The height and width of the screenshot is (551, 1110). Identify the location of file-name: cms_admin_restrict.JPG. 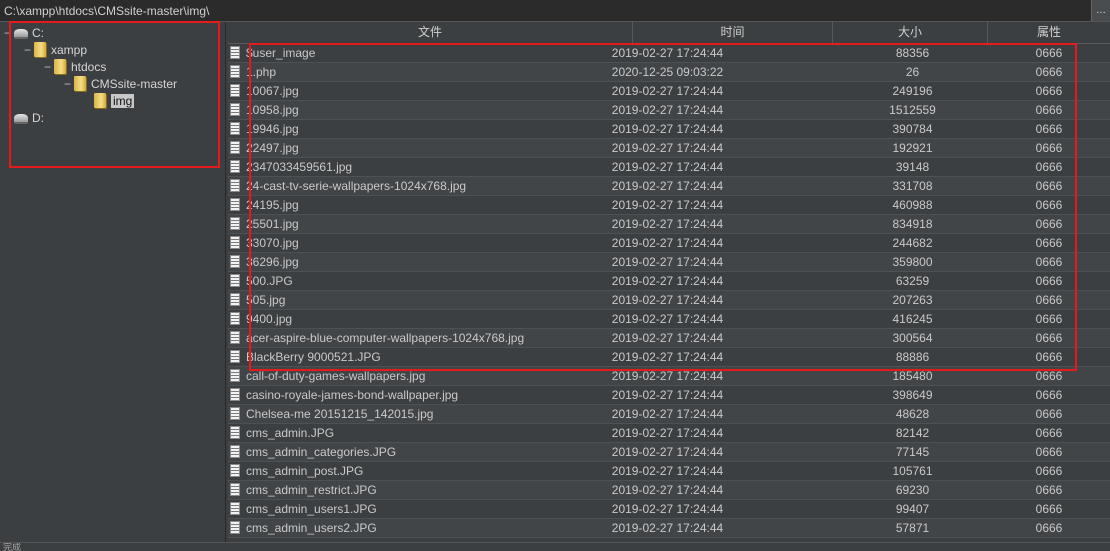
(311, 490).